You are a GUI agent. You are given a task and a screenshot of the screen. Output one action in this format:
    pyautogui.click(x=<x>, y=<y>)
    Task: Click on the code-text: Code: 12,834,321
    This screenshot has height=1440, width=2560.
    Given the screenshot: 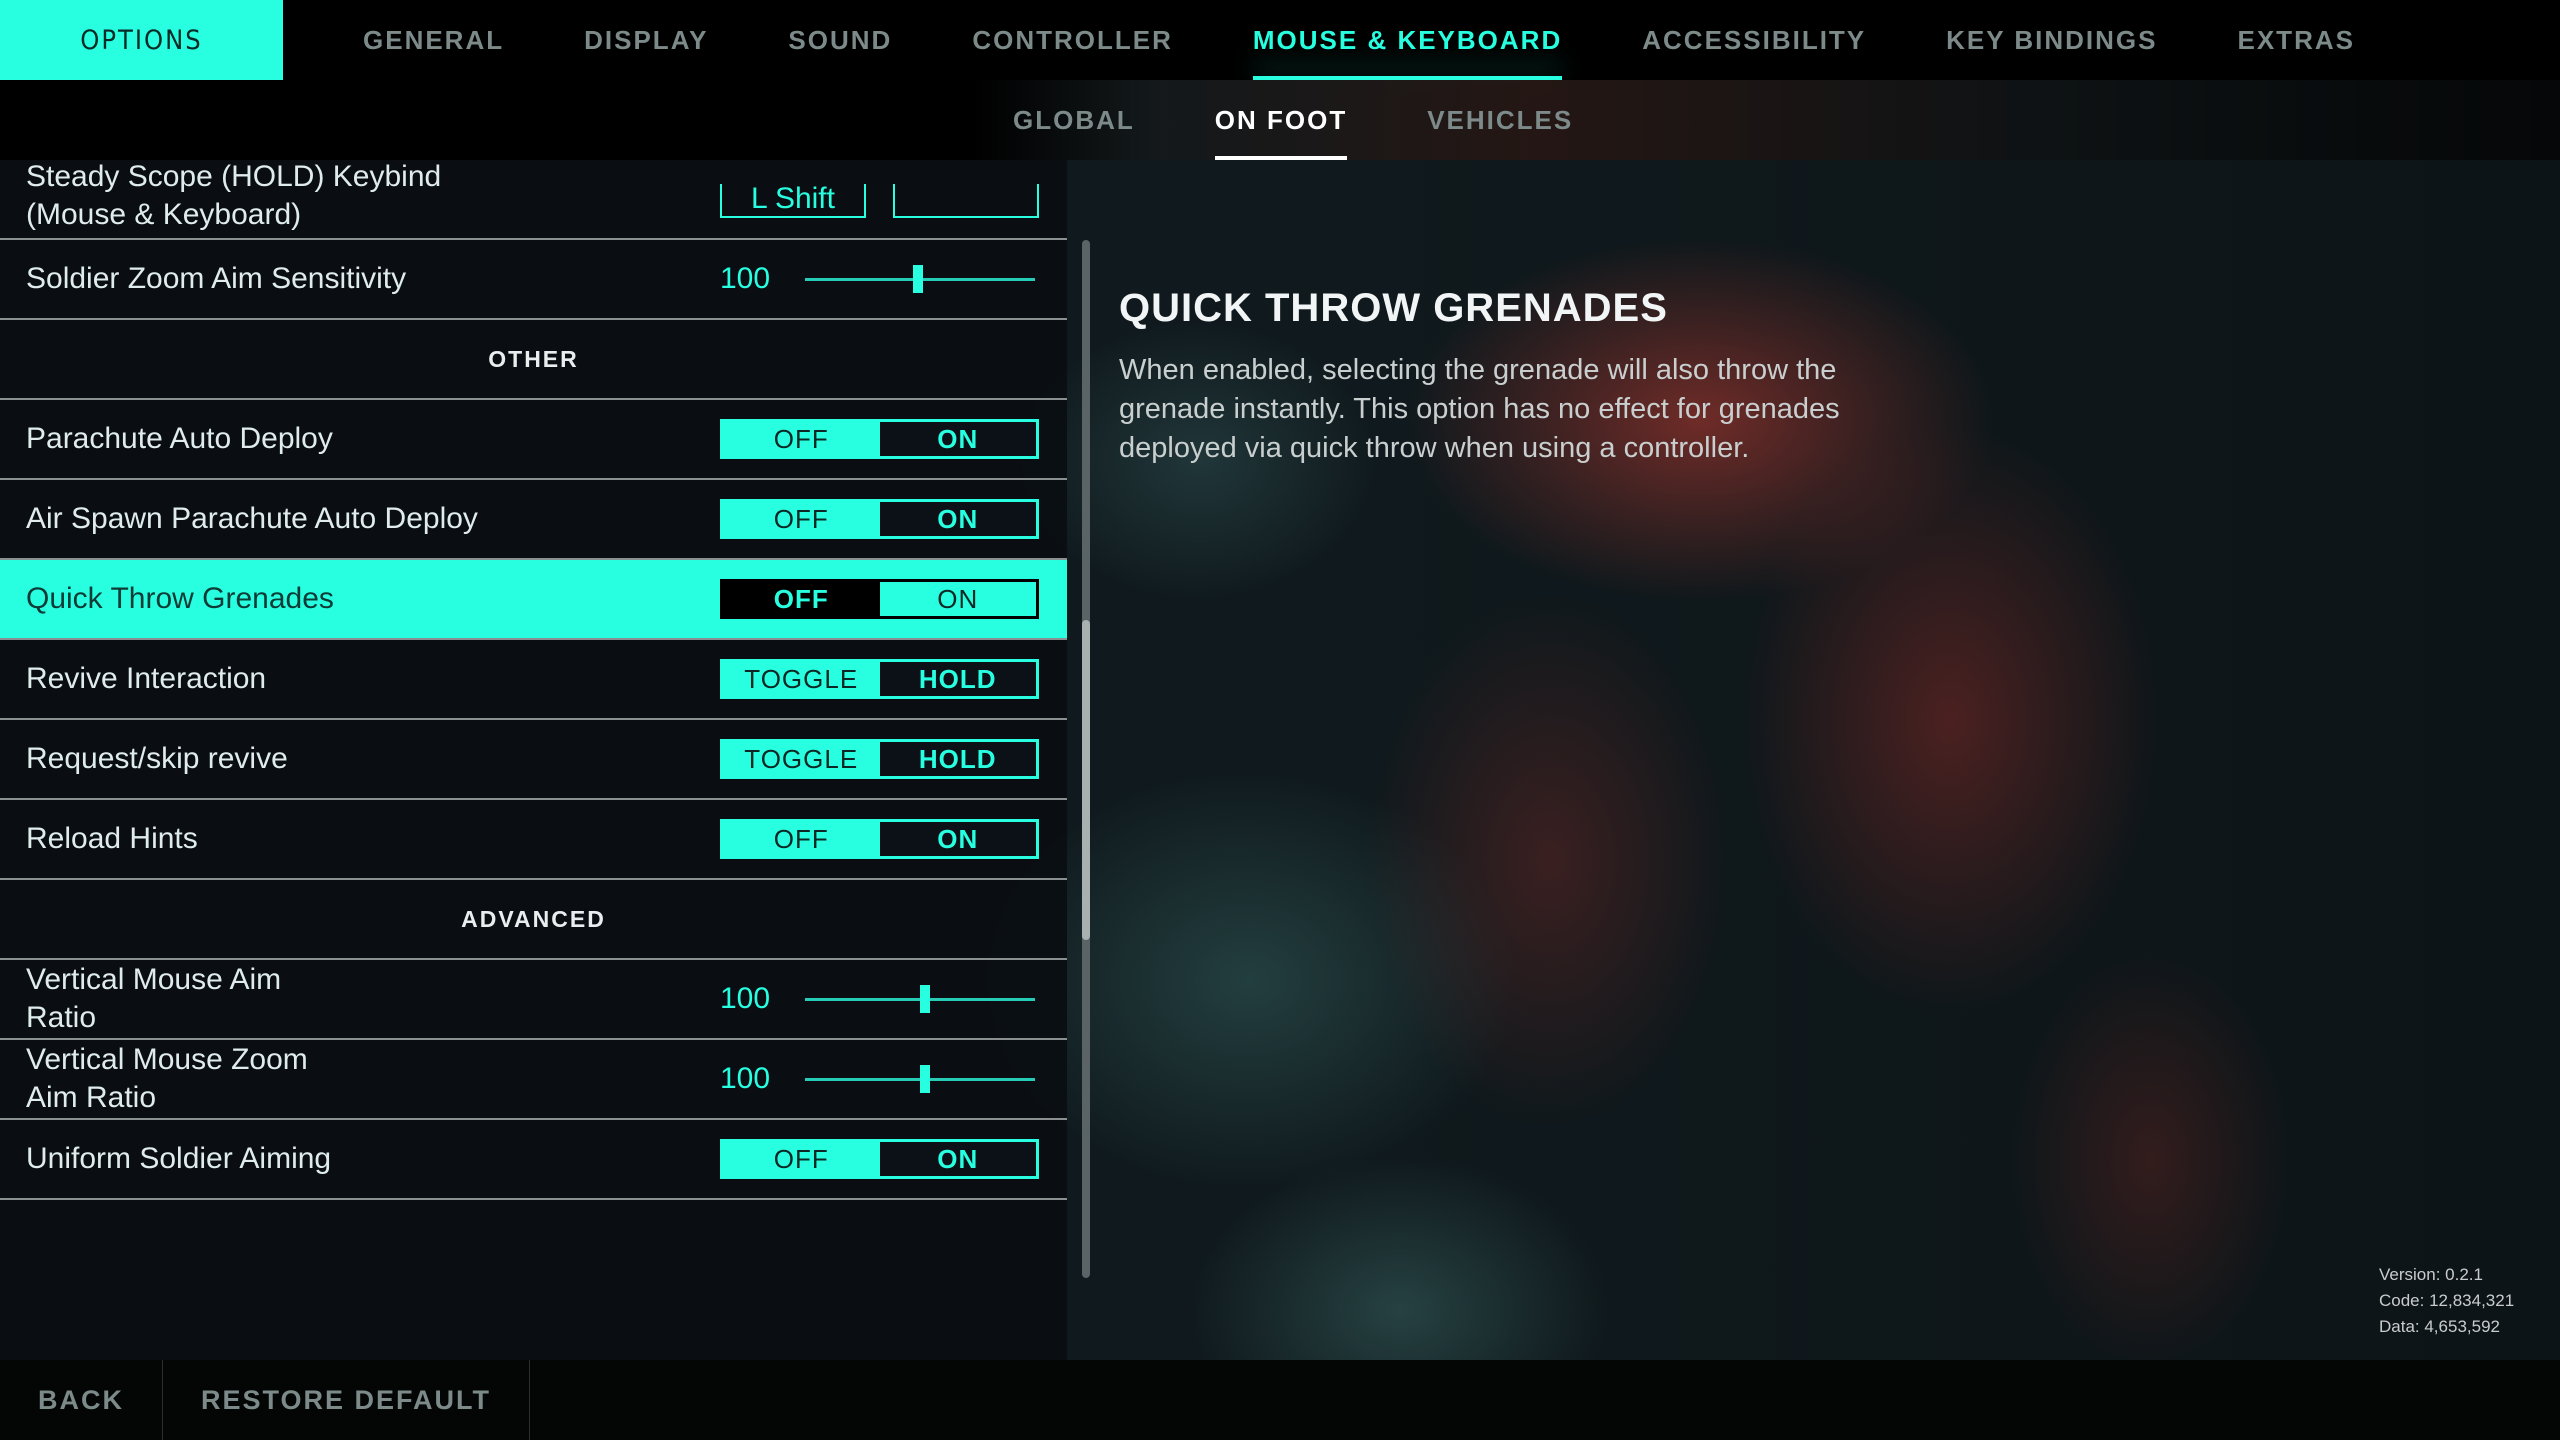 What is the action you would take?
    pyautogui.click(x=2447, y=1300)
    